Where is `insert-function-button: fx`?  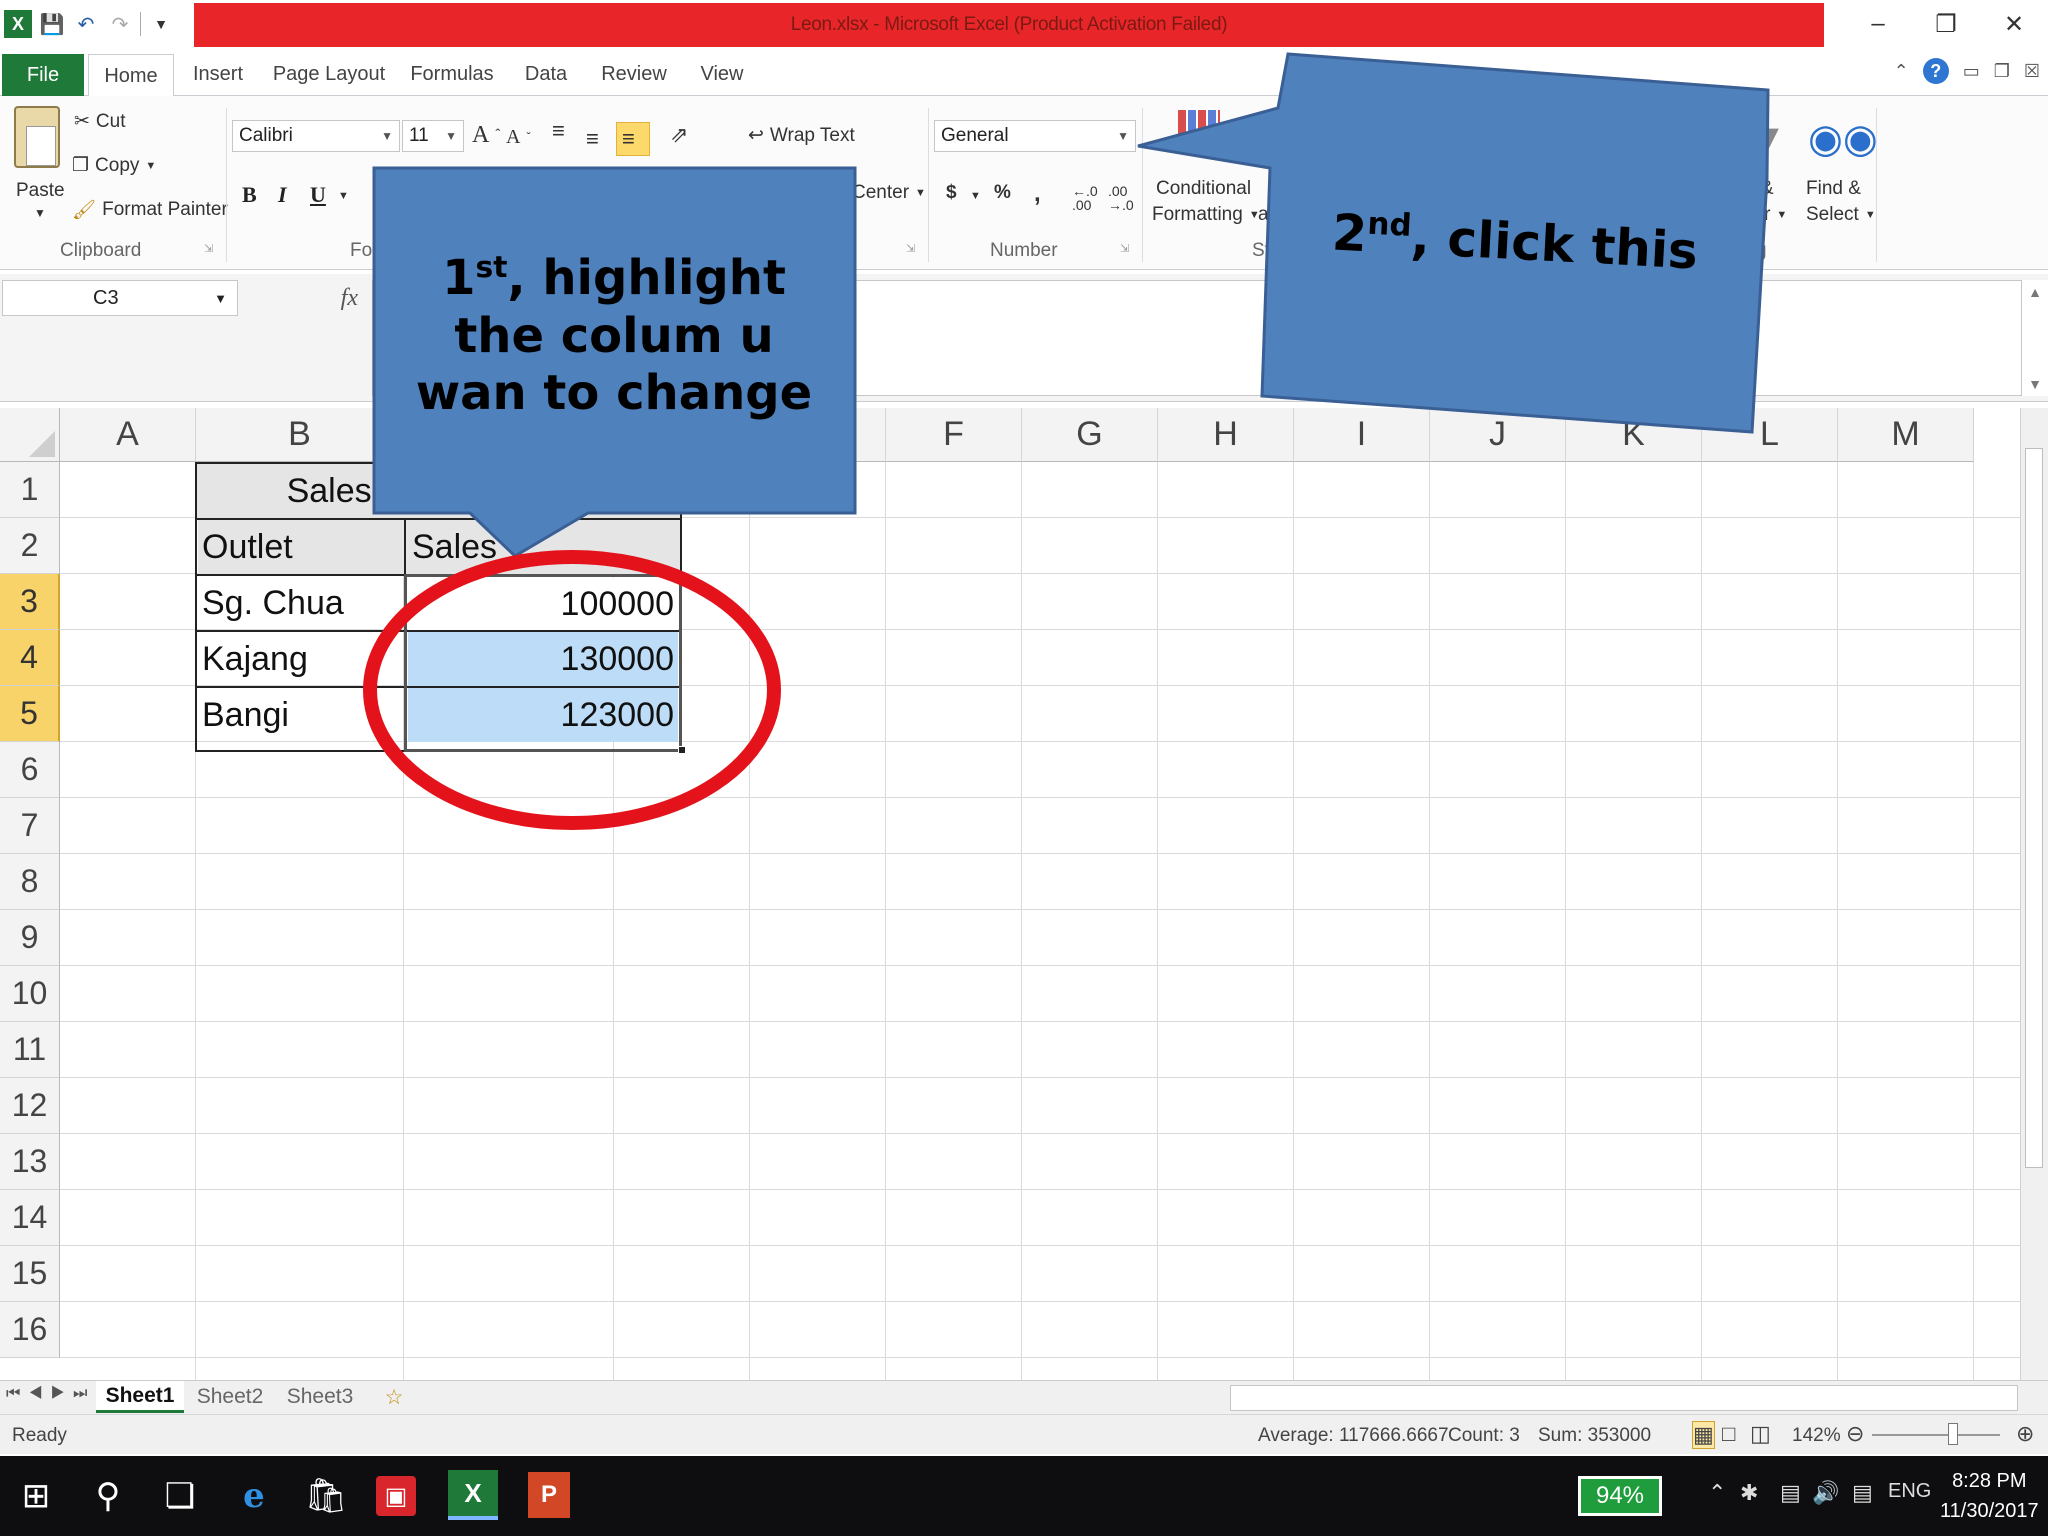 insert-function-button: fx is located at coordinates (305, 298).